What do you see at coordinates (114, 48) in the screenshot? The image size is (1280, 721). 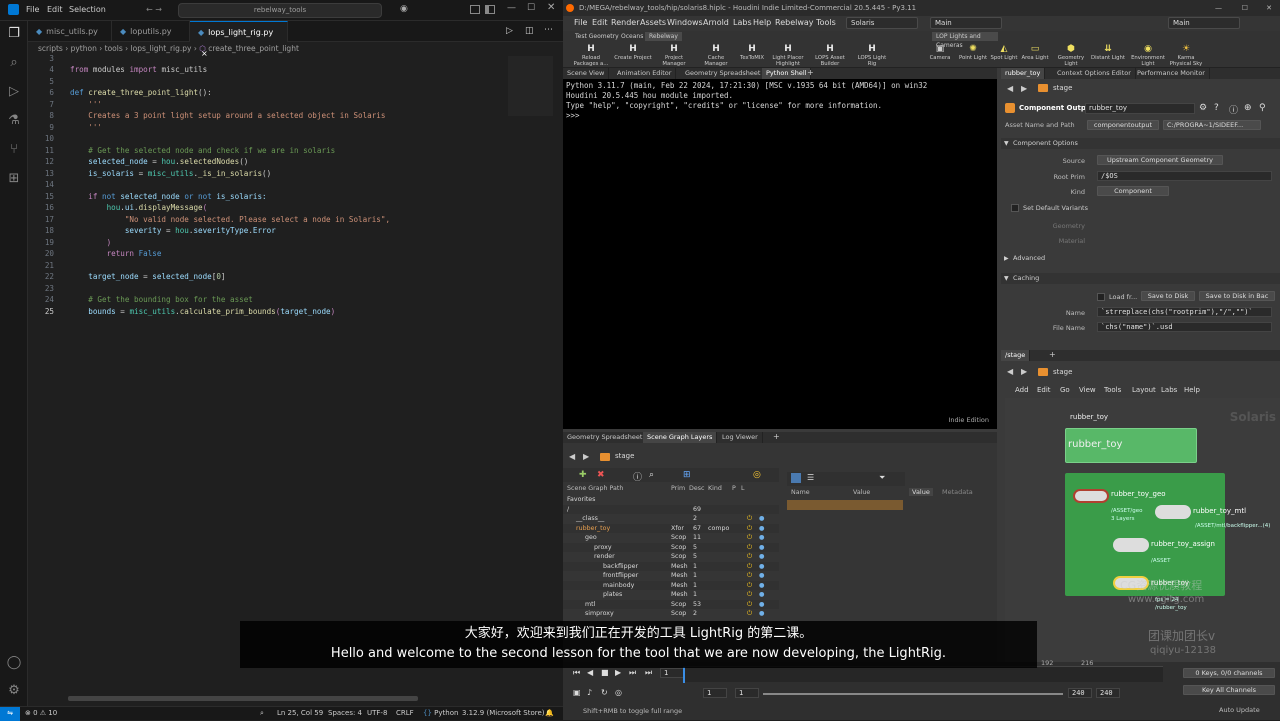 I see `breadcrumb-tools: tools` at bounding box center [114, 48].